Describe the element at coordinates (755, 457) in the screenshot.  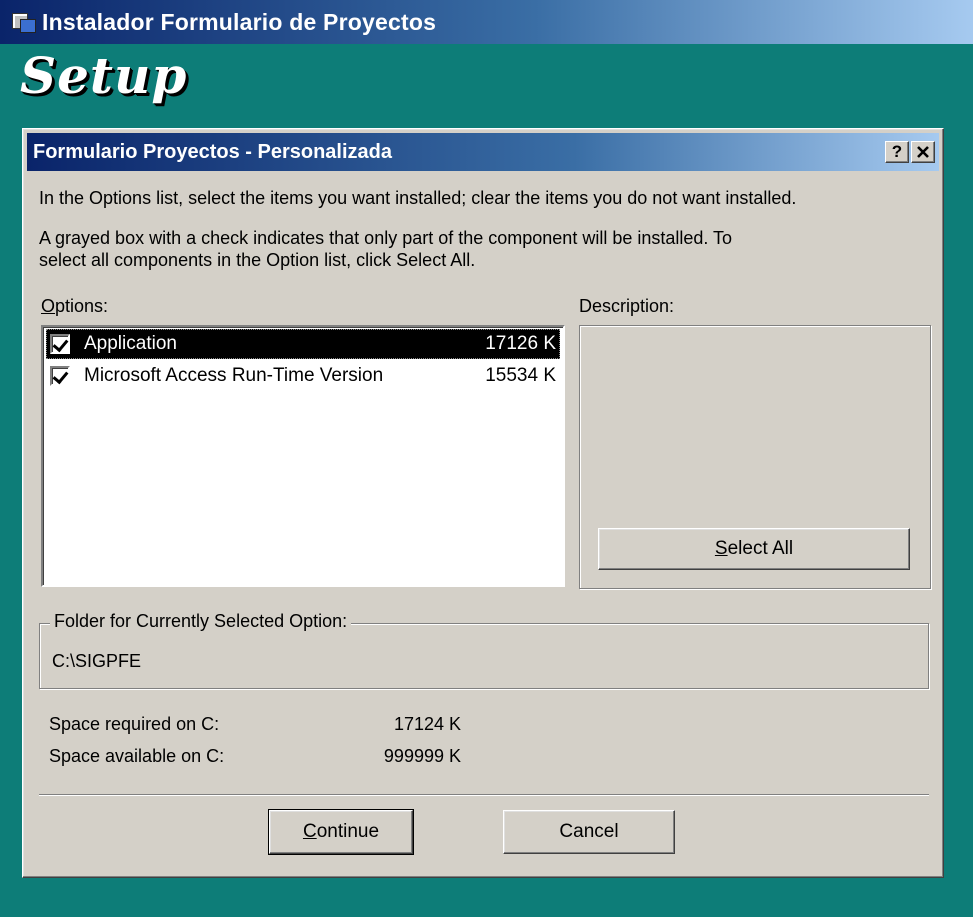
I see `description-box: Select All` at that location.